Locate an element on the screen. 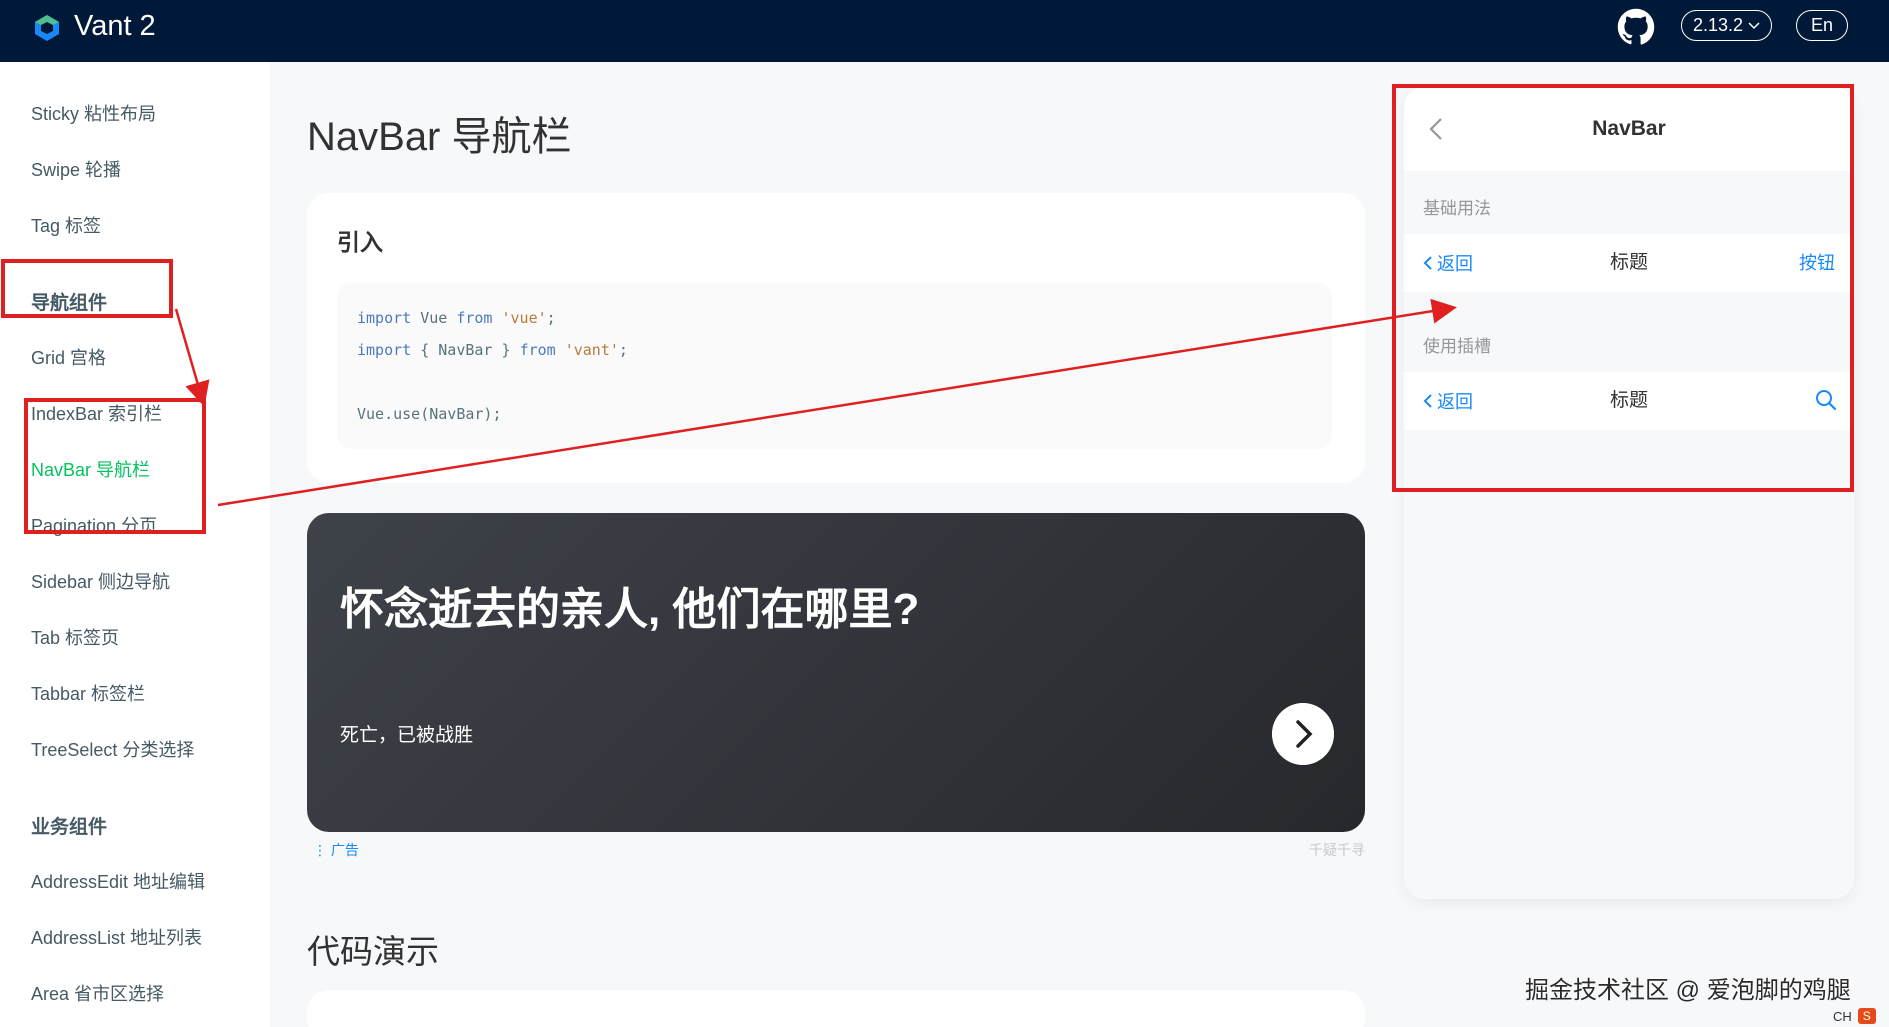  sidebar-item-sidebar: Sidebar 侧边导航 is located at coordinates (100, 581).